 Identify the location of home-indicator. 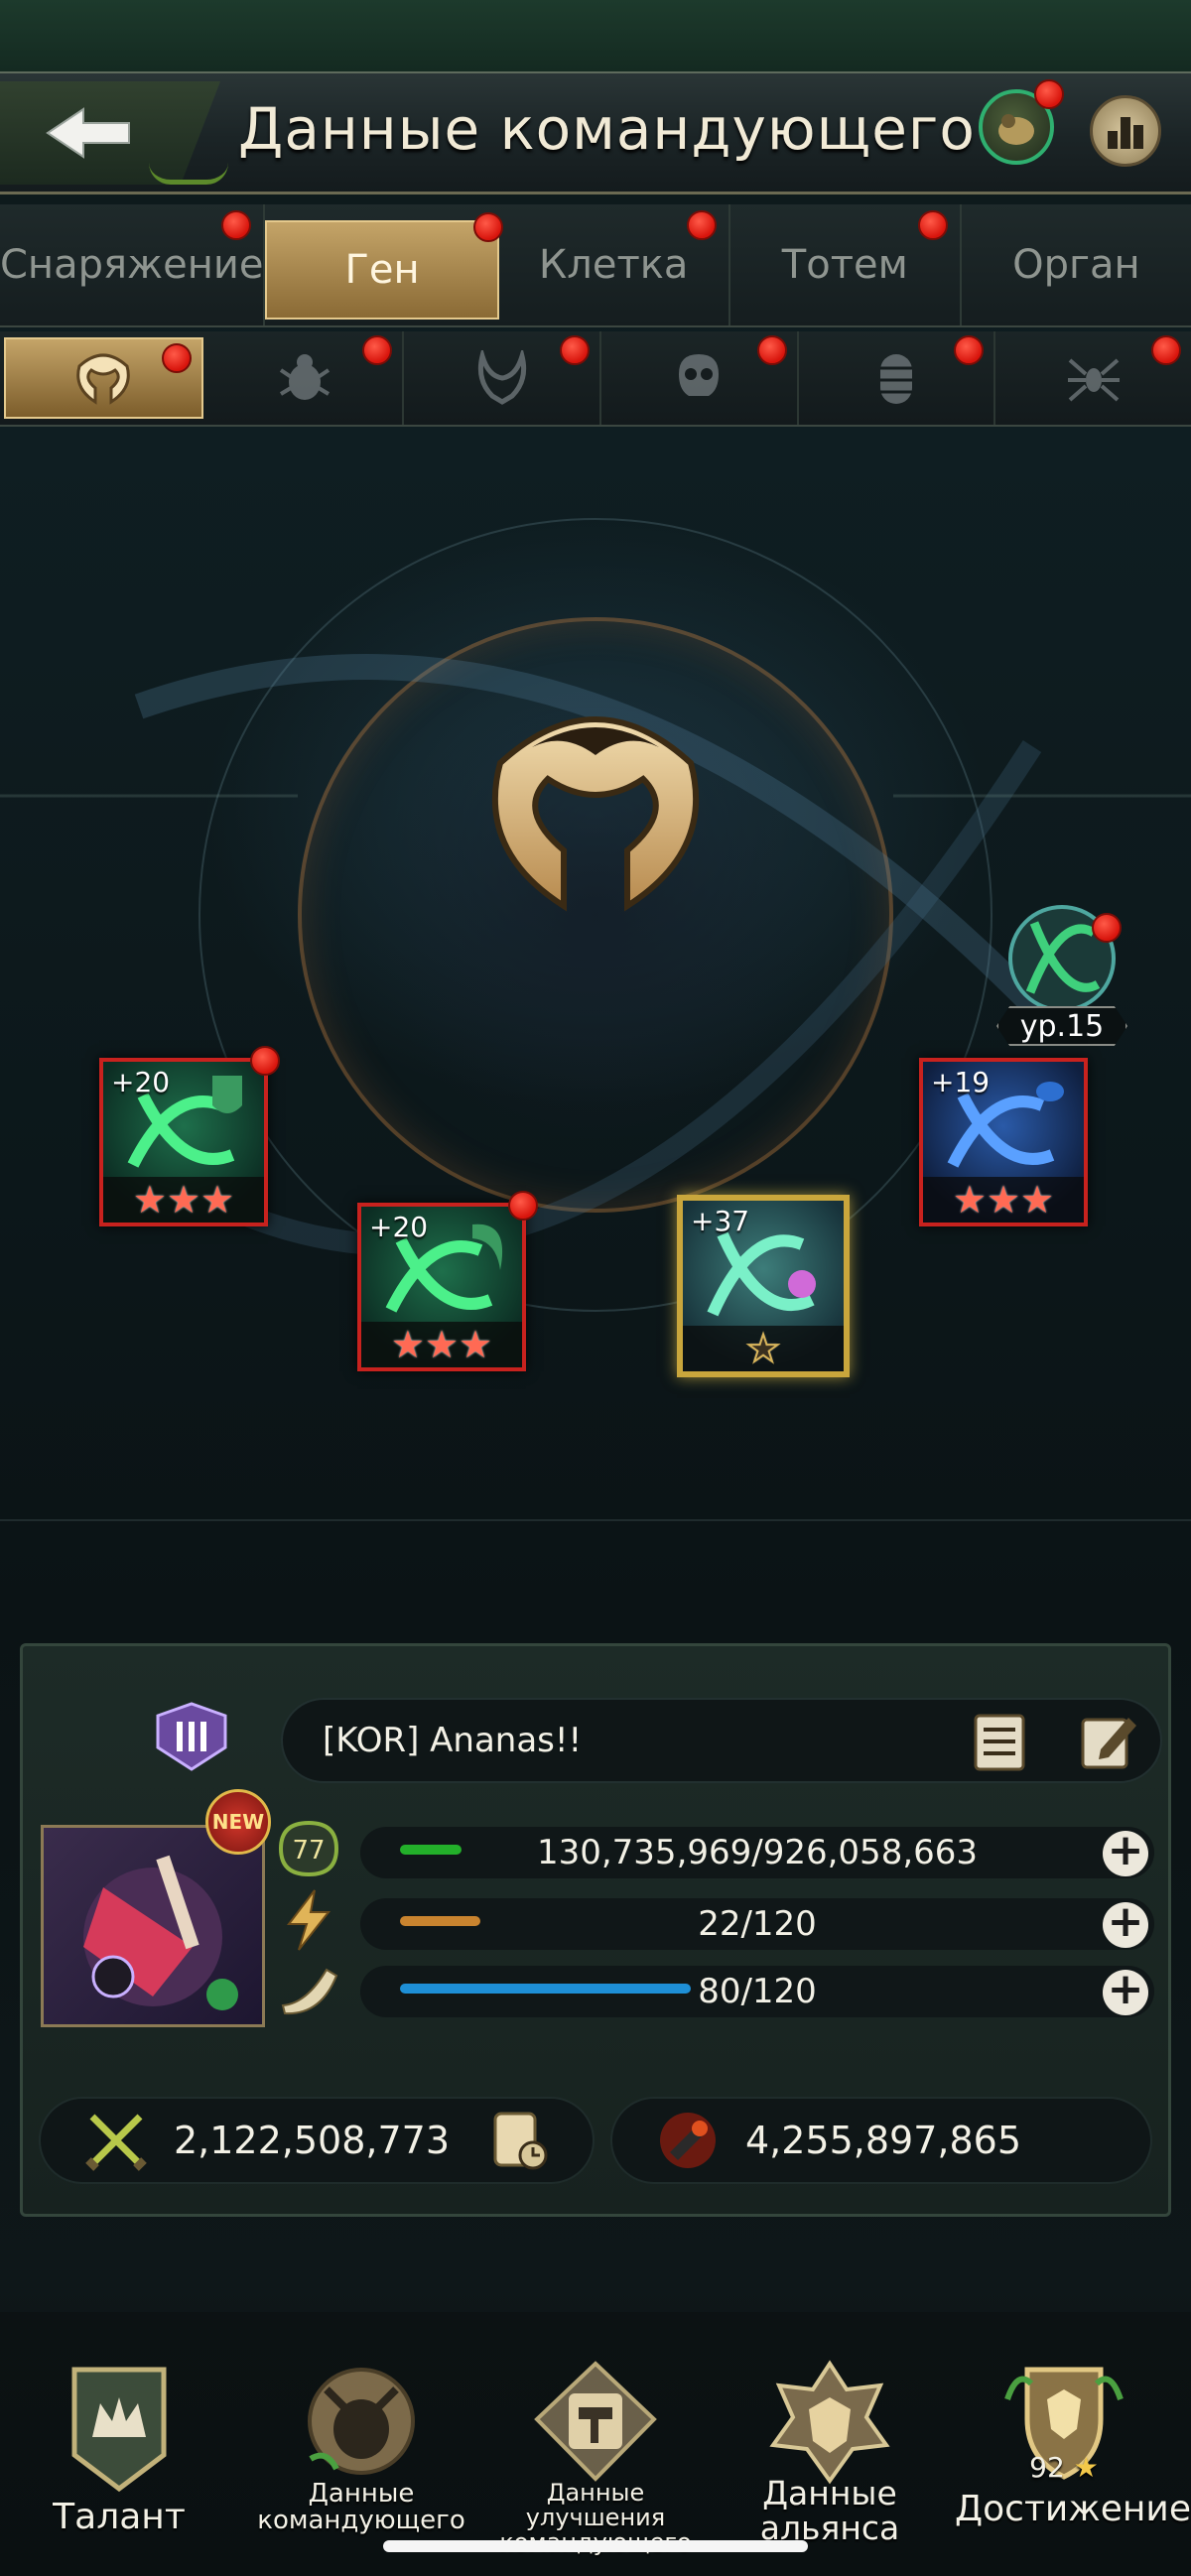
(595, 2546).